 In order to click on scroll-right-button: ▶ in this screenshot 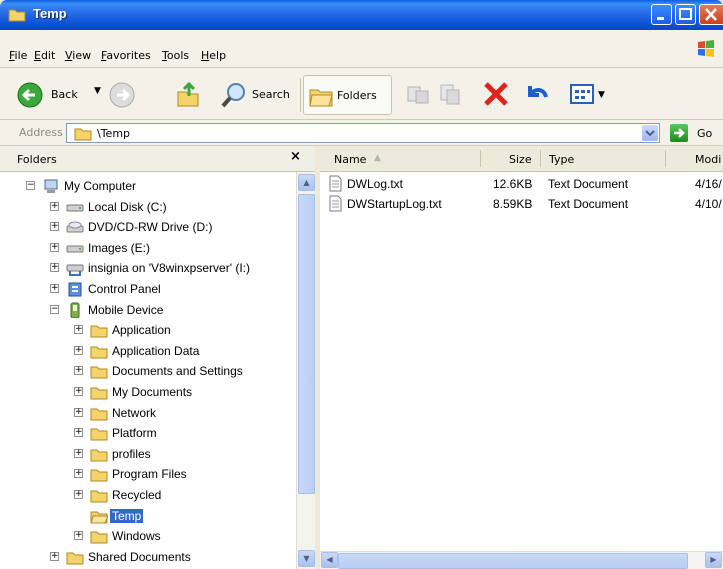, I will do `click(713, 560)`.